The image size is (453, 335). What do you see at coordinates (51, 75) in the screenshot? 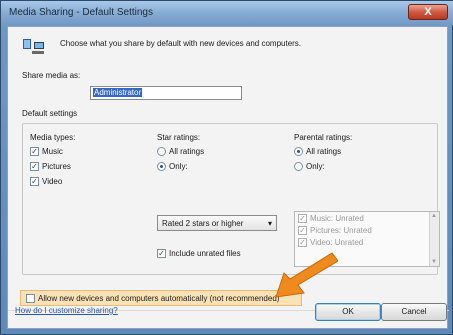
I see `share-media-label: Share media as:` at bounding box center [51, 75].